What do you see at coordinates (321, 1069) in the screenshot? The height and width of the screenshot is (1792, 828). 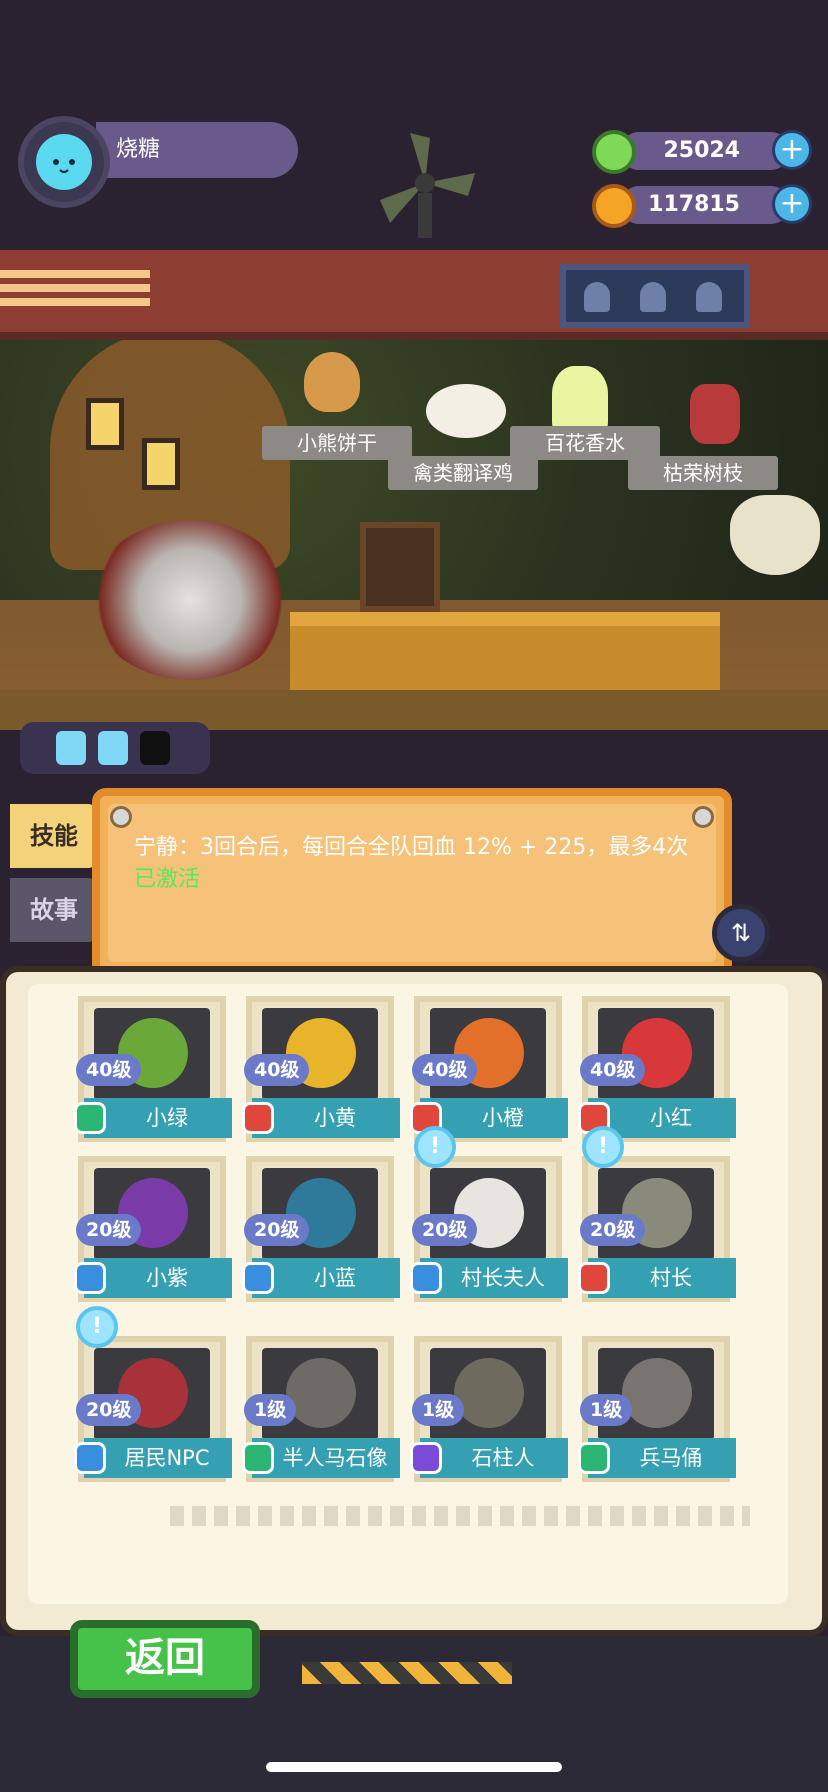 I see `character-card: 小黄 40级` at bounding box center [321, 1069].